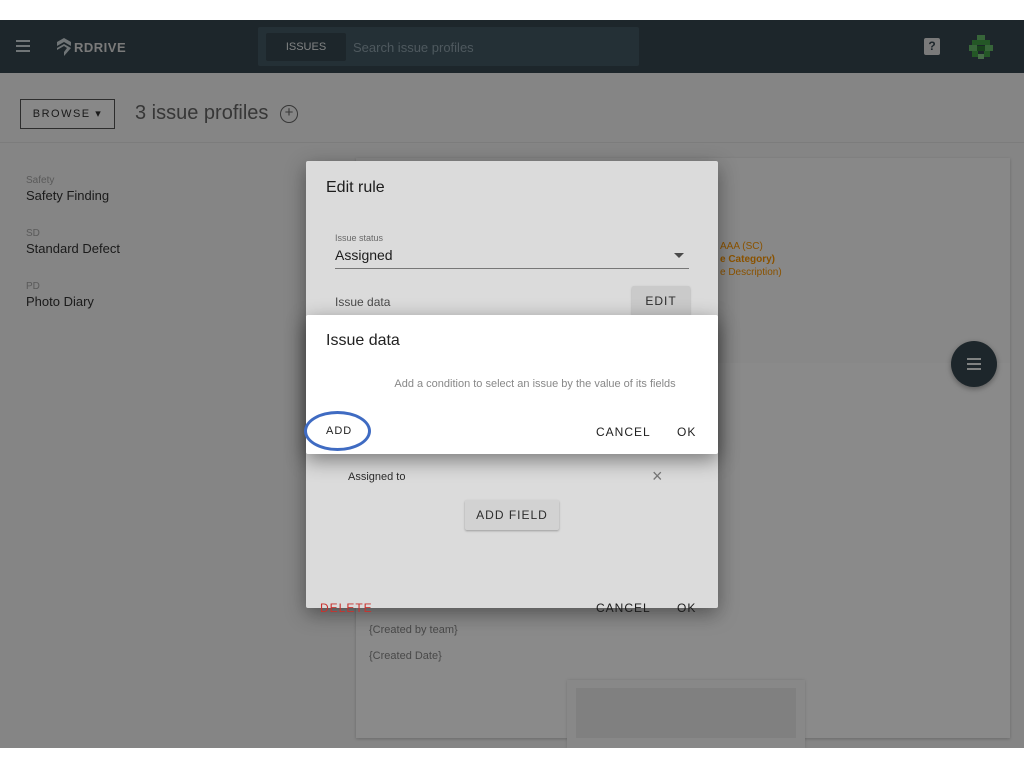 Image resolution: width=1024 pixels, height=768 pixels. I want to click on ok-button: OK, so click(686, 432).